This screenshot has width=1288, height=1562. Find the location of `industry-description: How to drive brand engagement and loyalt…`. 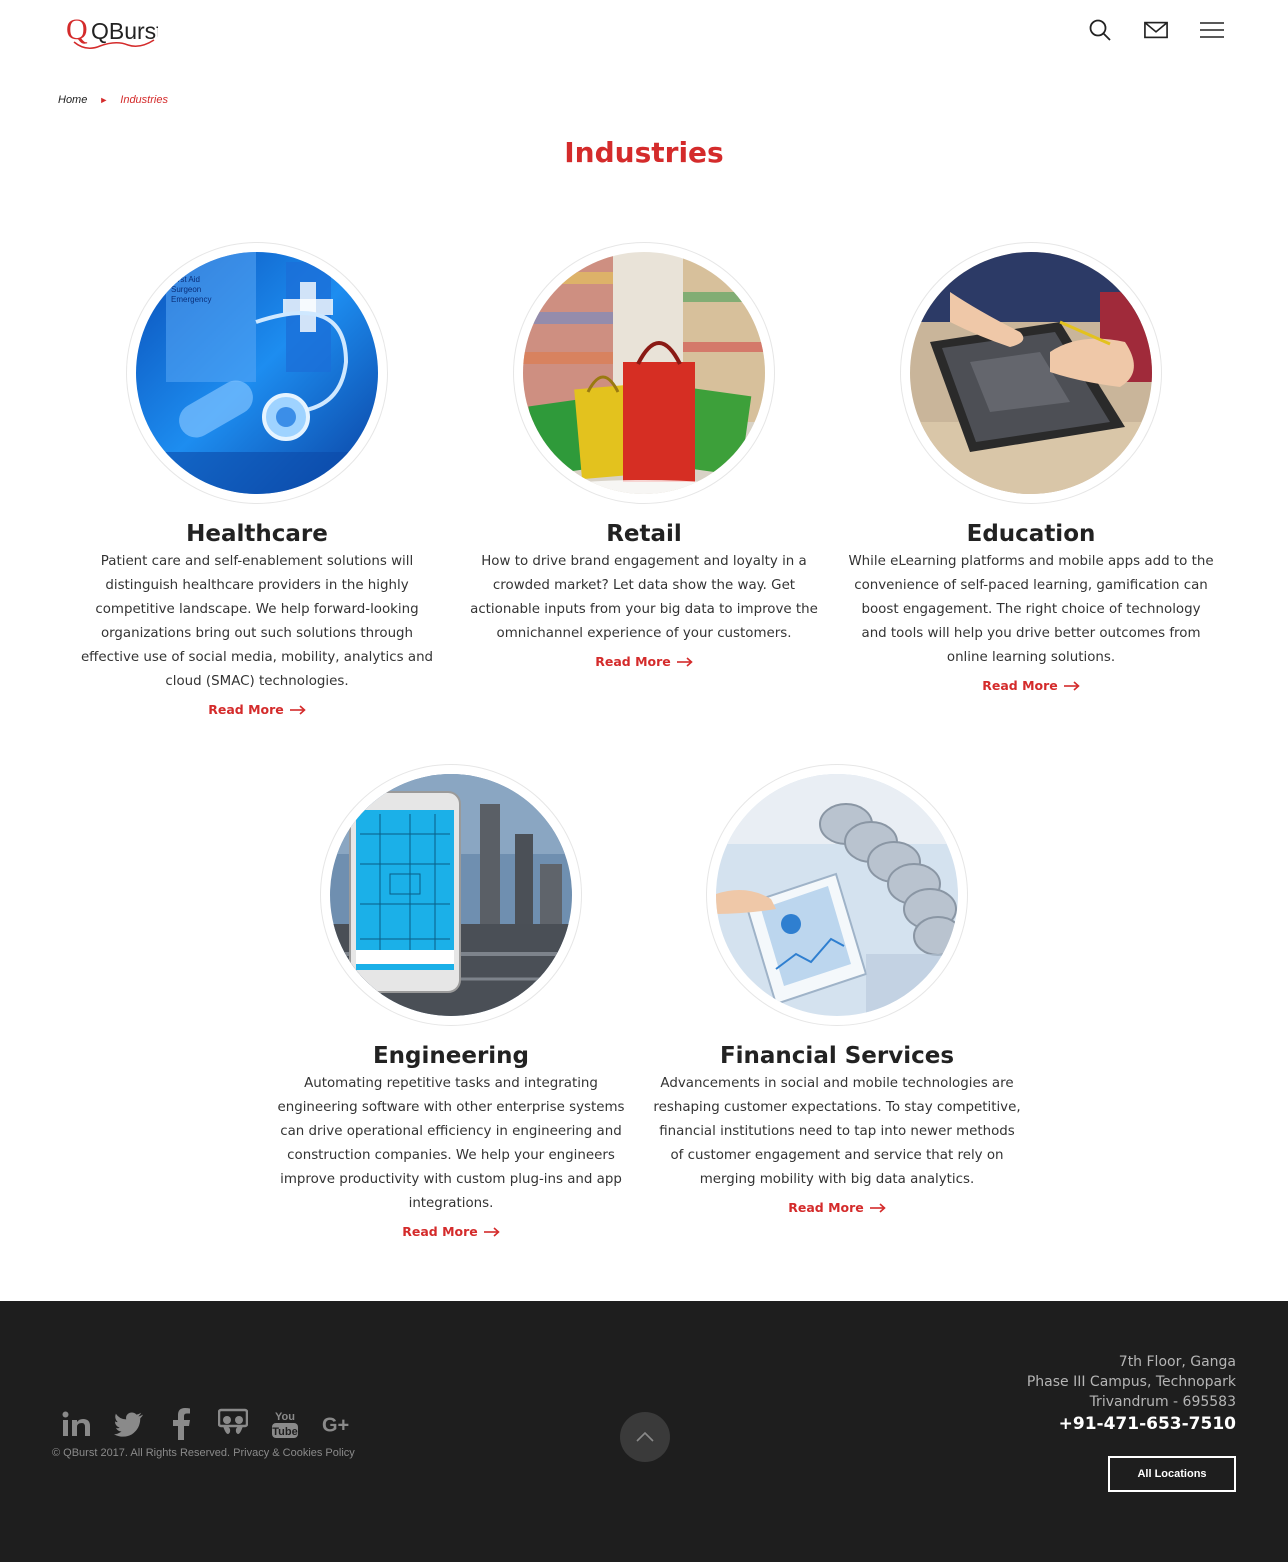

industry-description: How to drive brand engagement and loyalt… is located at coordinates (644, 597).